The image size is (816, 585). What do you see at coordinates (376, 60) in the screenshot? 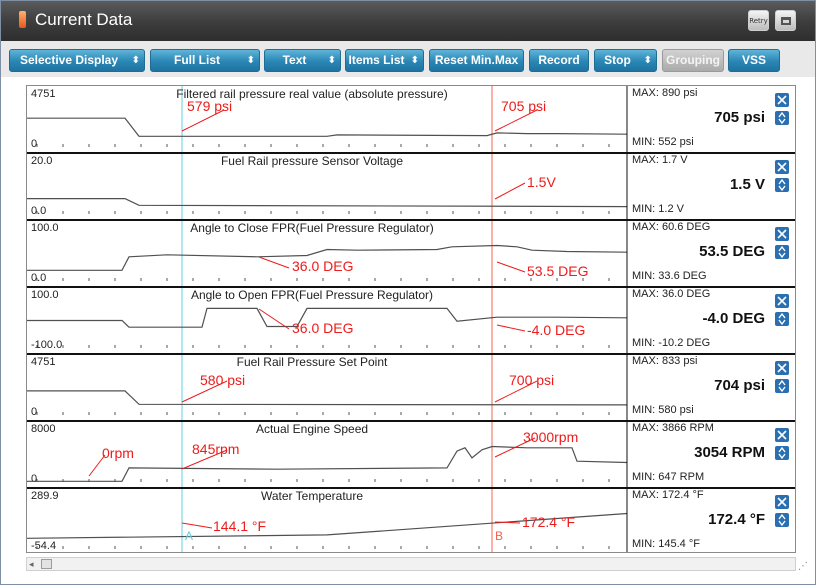
I see `button-label: Items List` at bounding box center [376, 60].